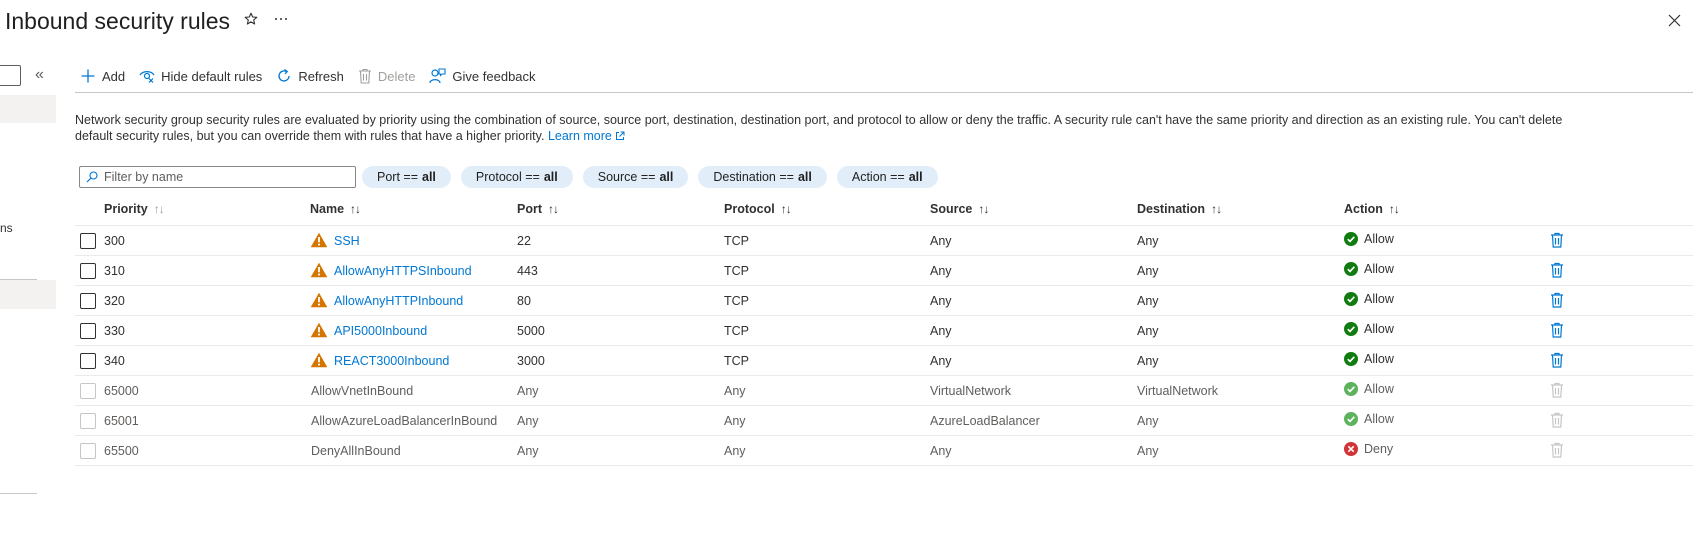  Describe the element at coordinates (538, 209) in the screenshot. I see `column-port: Port ↑↓` at that location.